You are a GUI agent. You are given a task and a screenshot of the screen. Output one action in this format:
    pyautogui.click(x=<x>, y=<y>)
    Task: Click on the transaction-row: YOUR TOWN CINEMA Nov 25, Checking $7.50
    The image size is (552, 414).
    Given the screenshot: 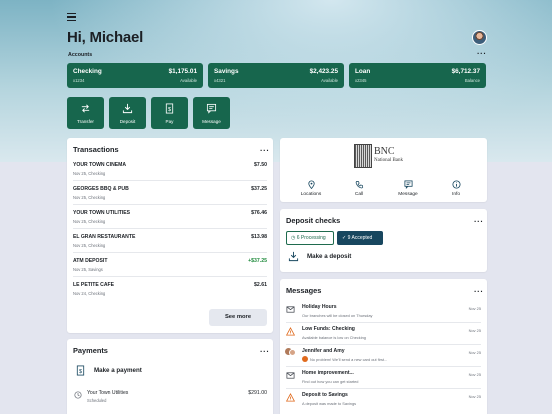 What is the action you would take?
    pyautogui.click(x=170, y=169)
    